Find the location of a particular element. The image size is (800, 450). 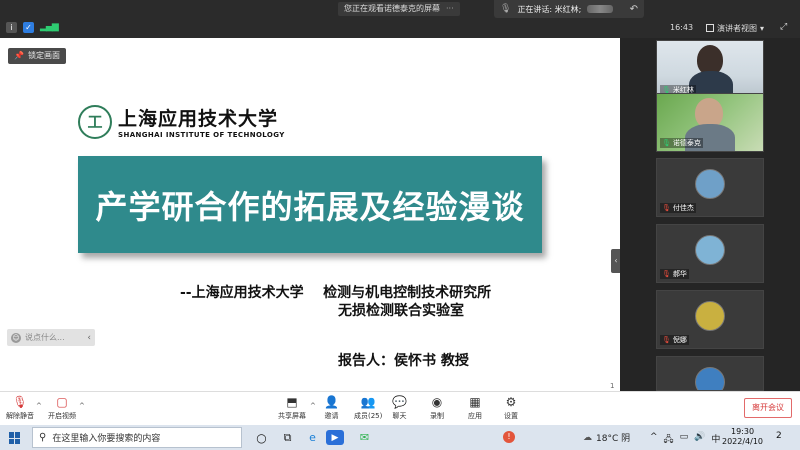

return-icon: ↶ is located at coordinates (634, 9).